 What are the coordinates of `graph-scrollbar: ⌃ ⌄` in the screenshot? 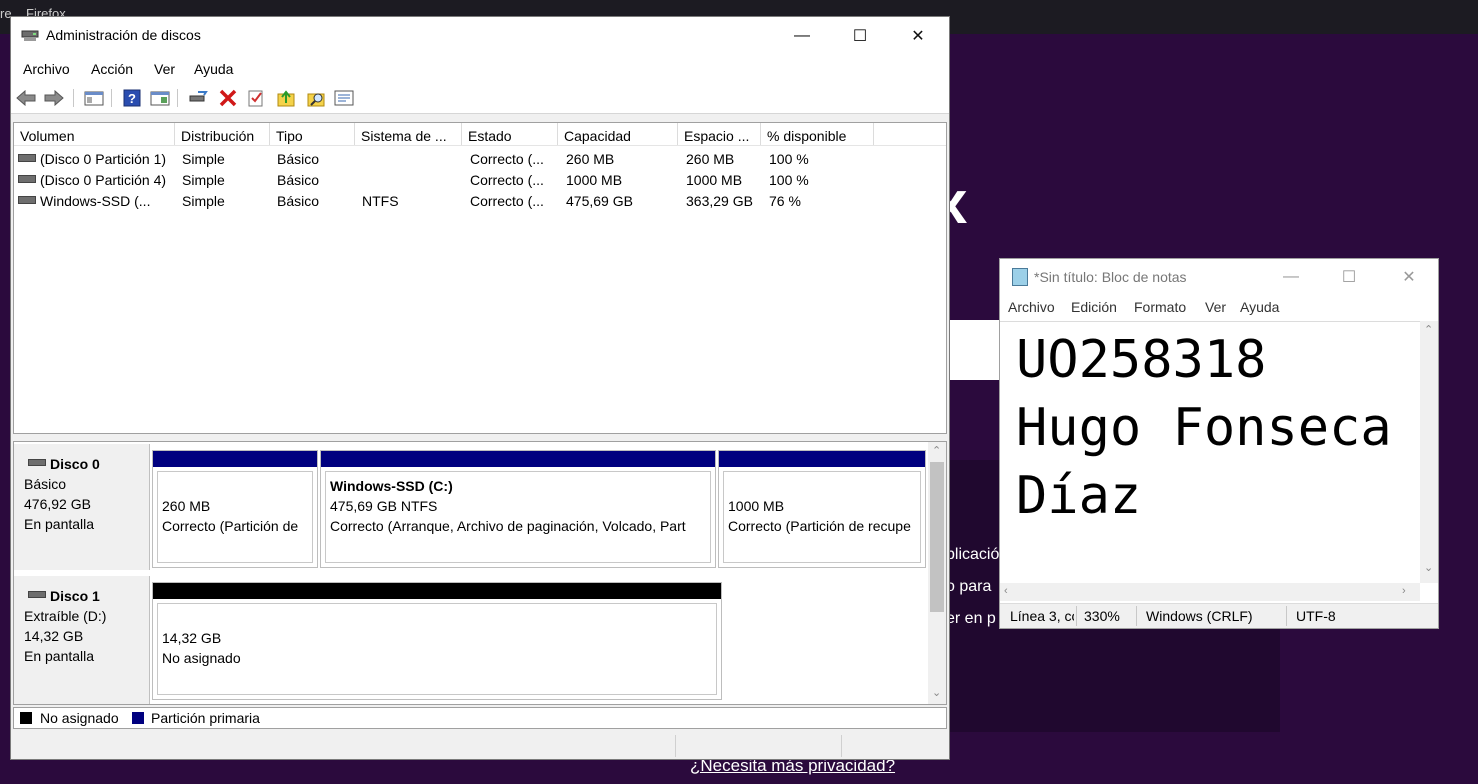 It's located at (937, 573).